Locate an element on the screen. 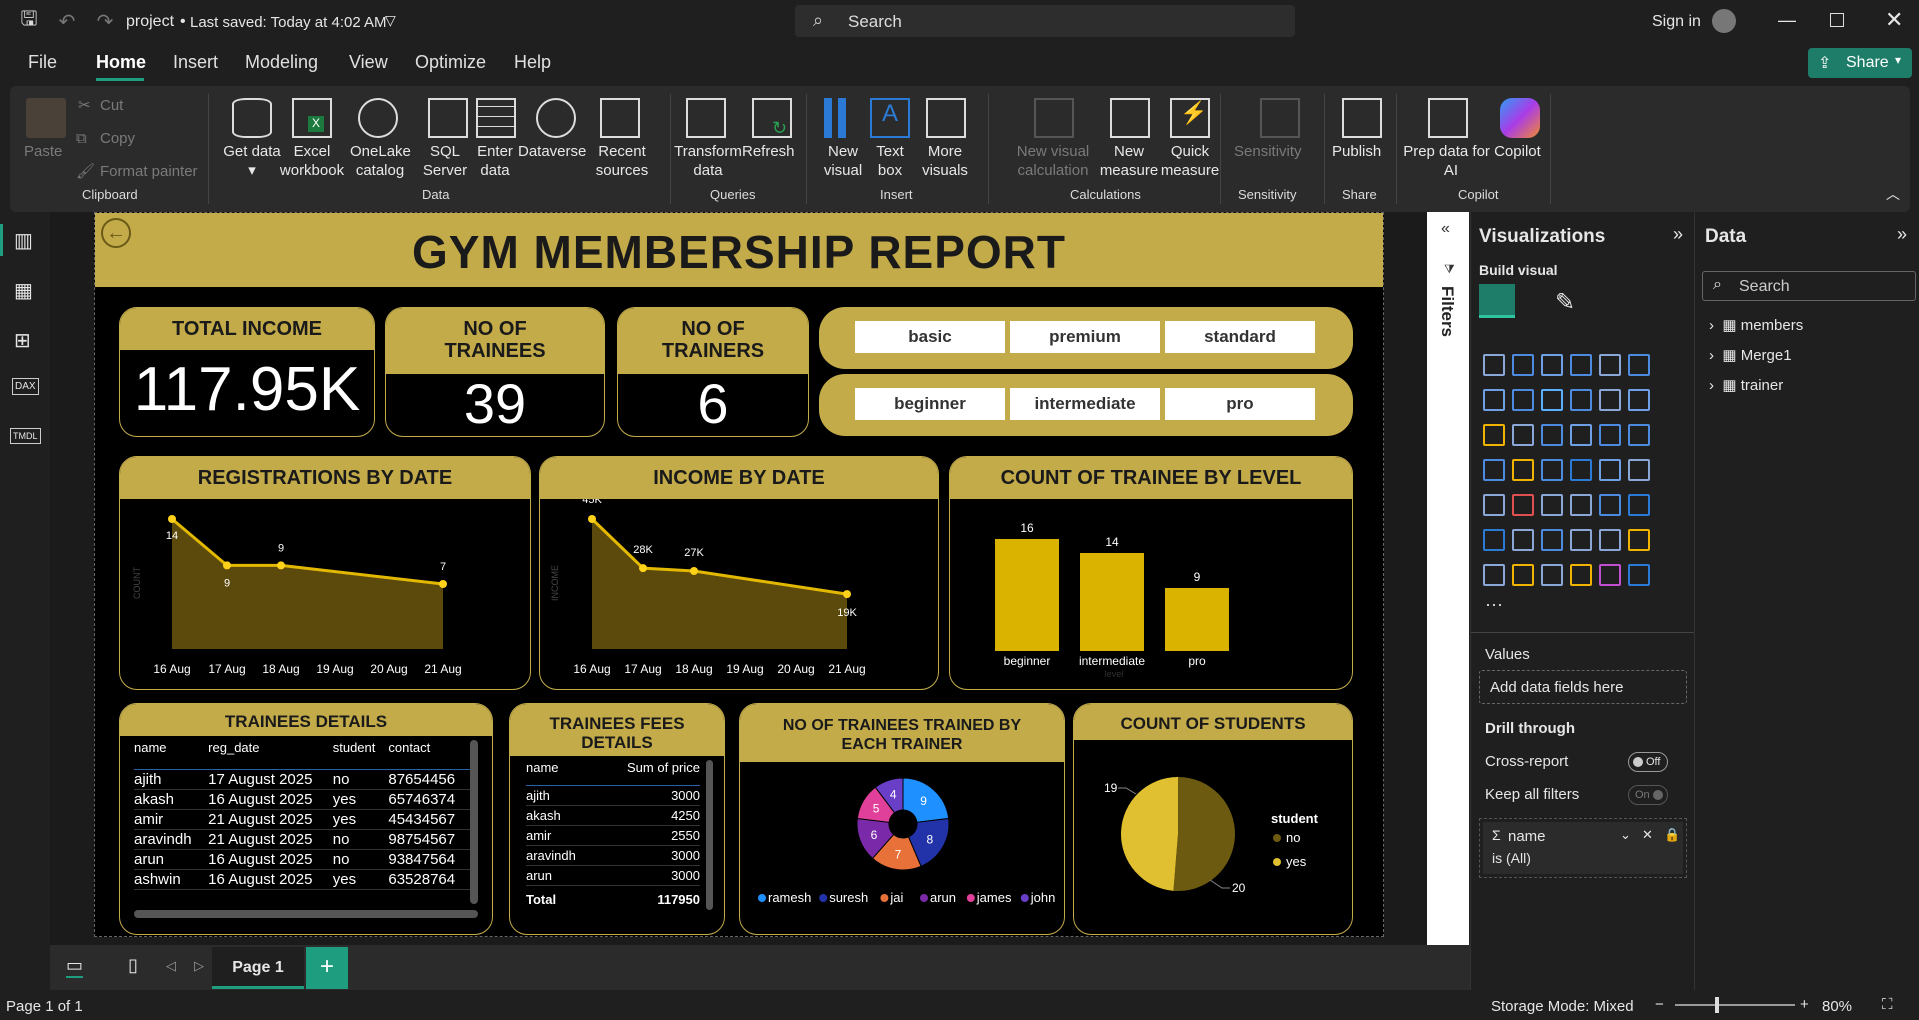 This screenshot has width=1919, height=1020. save-icon: 🖫 is located at coordinates (29, 20).